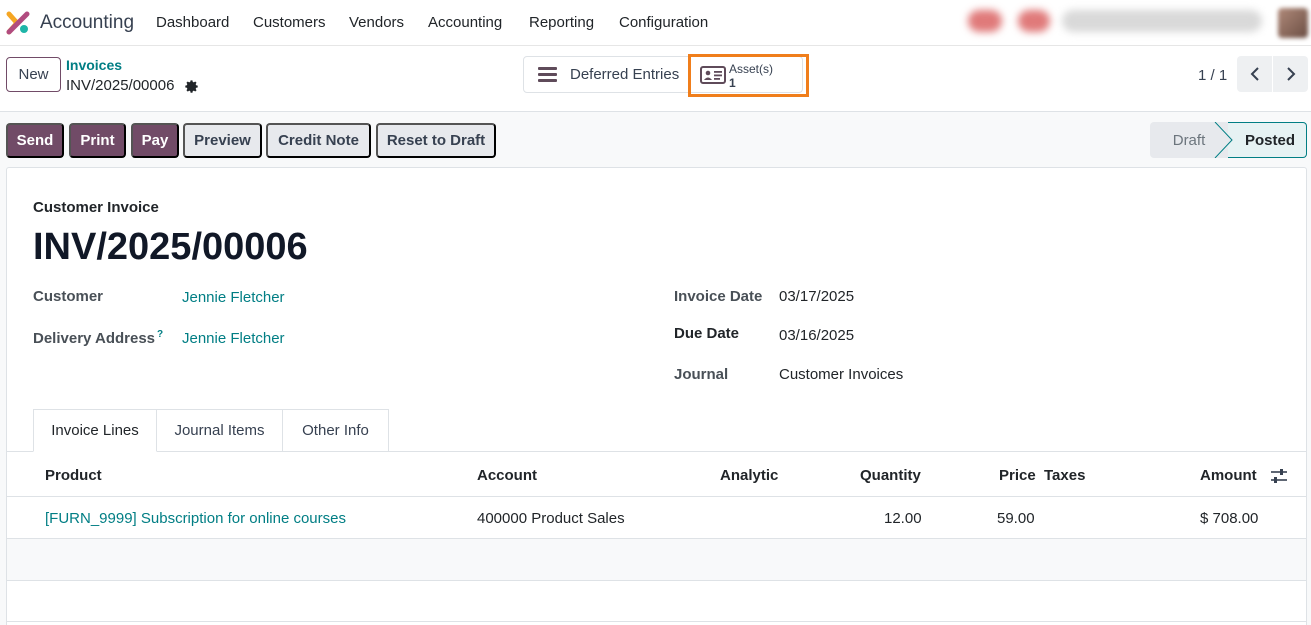 Image resolution: width=1311 pixels, height=625 pixels. Describe the element at coordinates (233, 297) in the screenshot. I see `customer-value: Jennie Fletcher` at that location.